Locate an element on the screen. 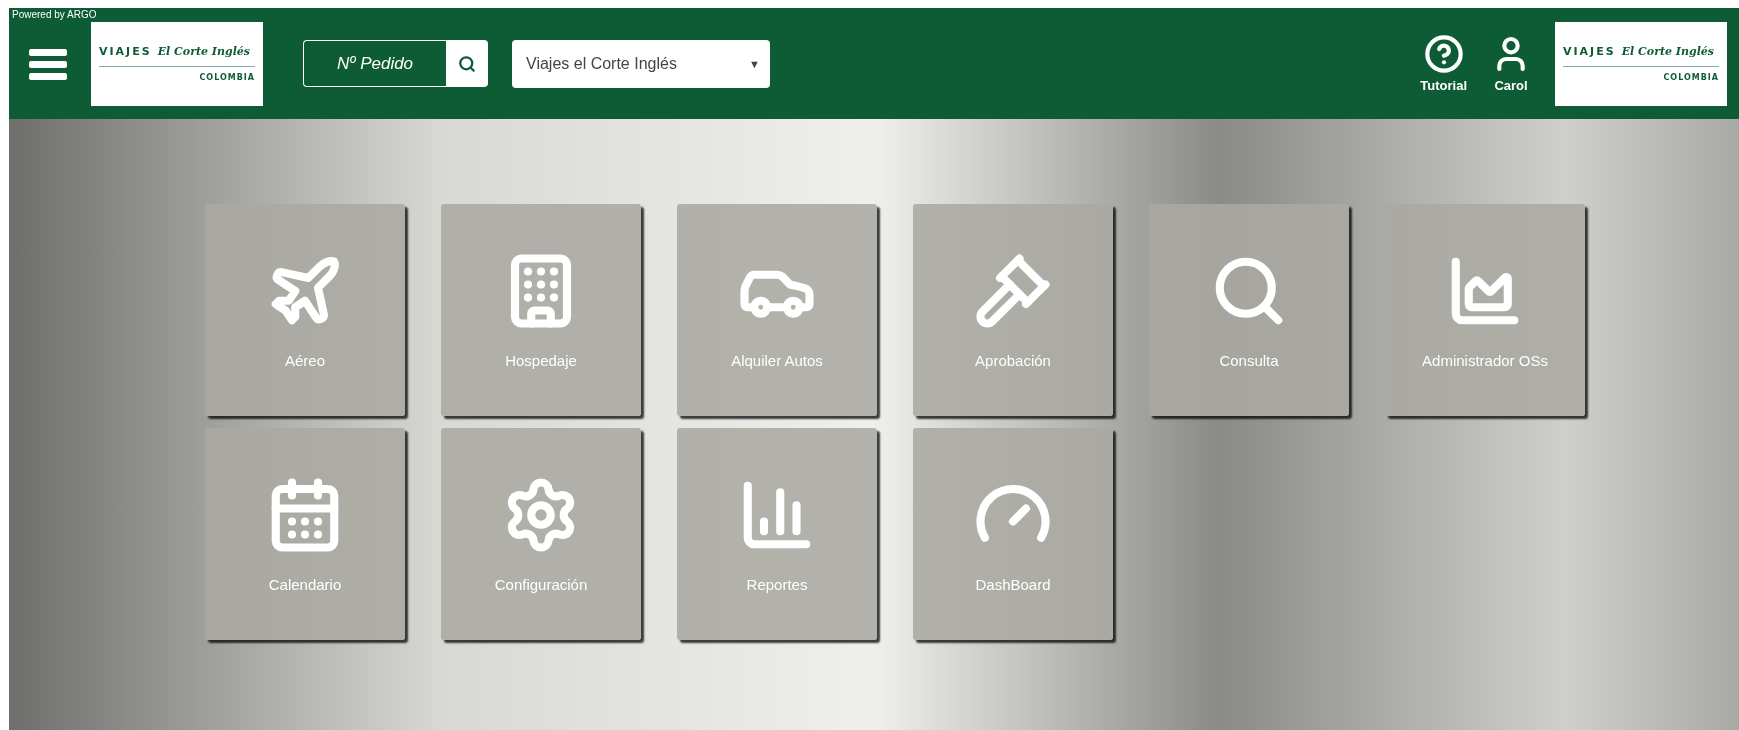  tutorial-button: Tutorial is located at coordinates (1443, 63).